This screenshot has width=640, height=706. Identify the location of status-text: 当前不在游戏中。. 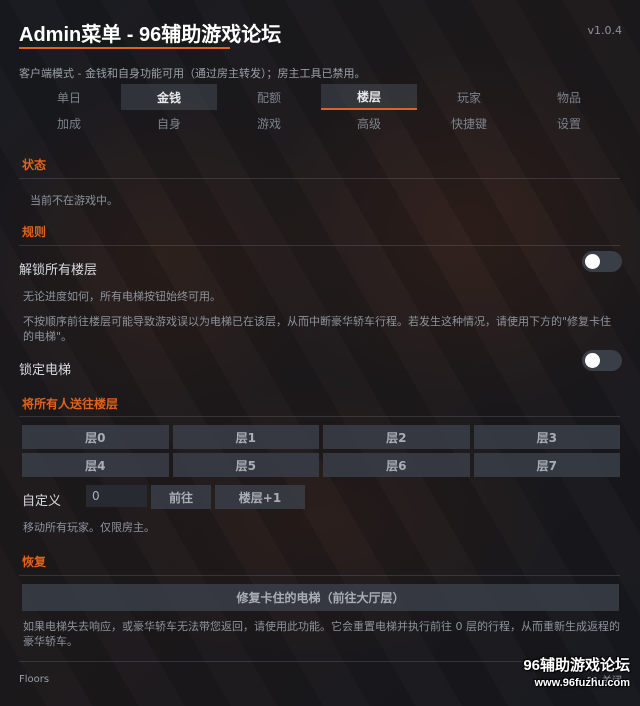
(74, 200).